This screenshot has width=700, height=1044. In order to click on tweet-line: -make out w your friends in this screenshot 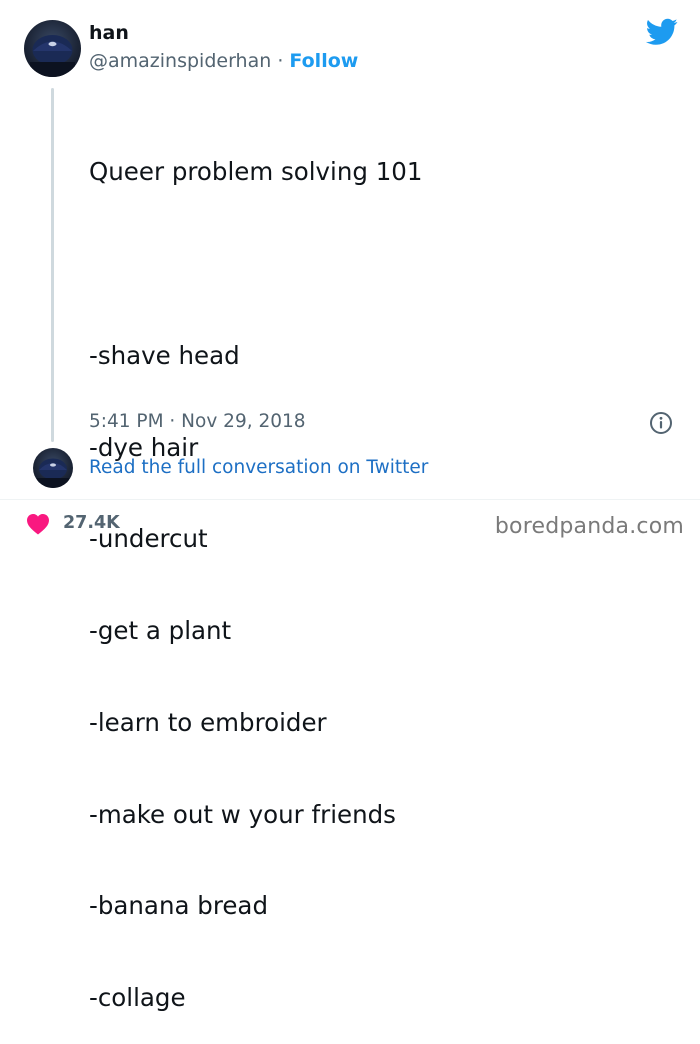, I will do `click(242, 814)`.